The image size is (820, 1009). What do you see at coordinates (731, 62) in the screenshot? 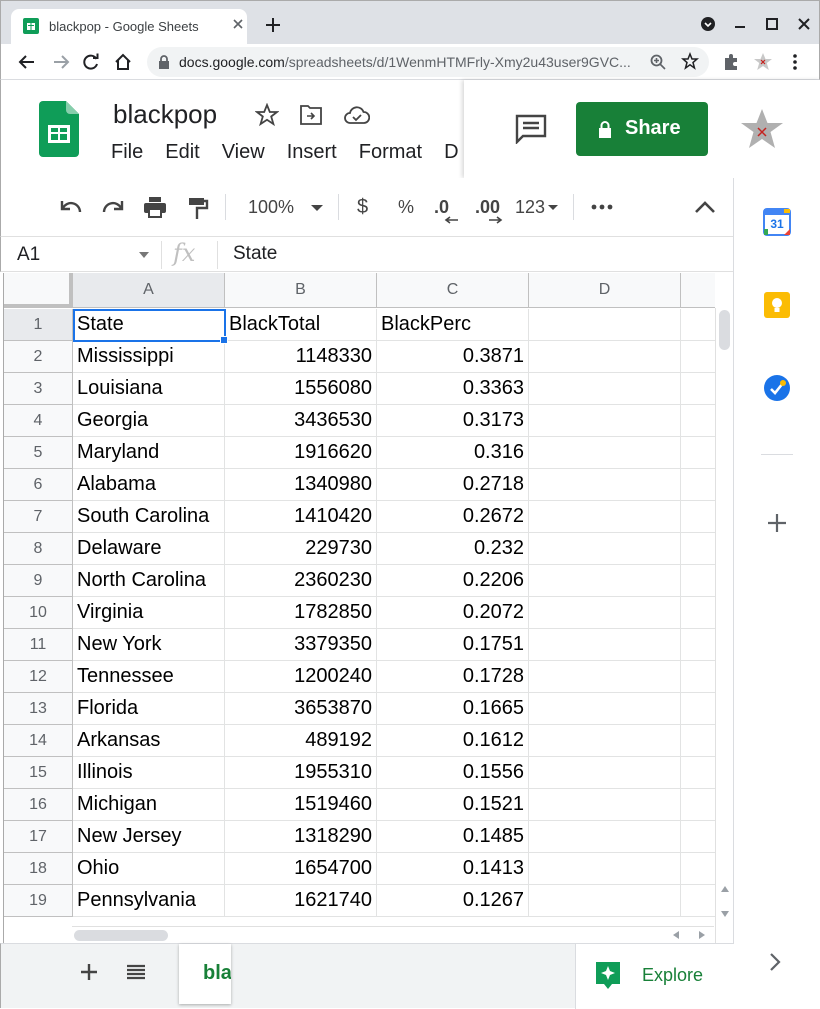
I see `extensions-icon` at bounding box center [731, 62].